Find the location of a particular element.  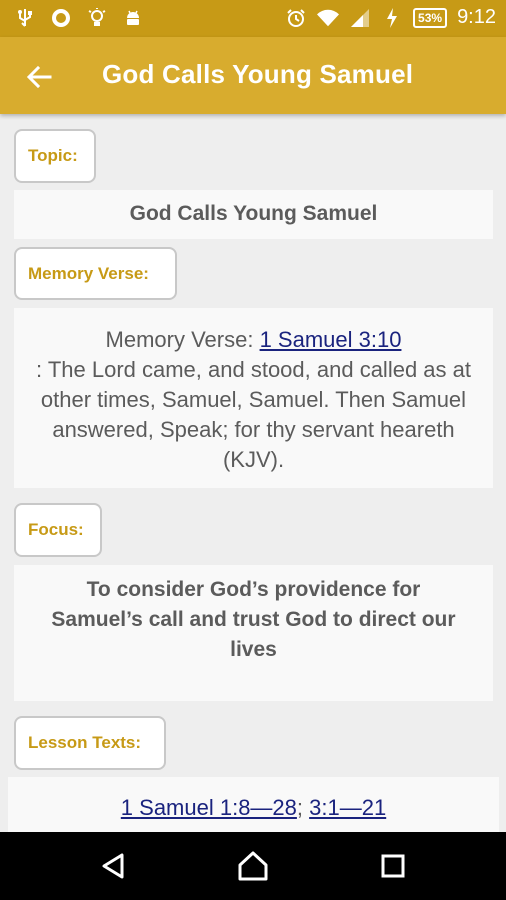

lightbulb-icon is located at coordinates (97, 18).